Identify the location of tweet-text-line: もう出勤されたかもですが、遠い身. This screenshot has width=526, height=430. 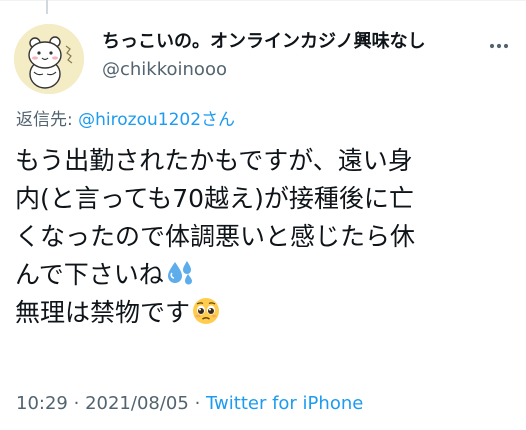
(214, 160).